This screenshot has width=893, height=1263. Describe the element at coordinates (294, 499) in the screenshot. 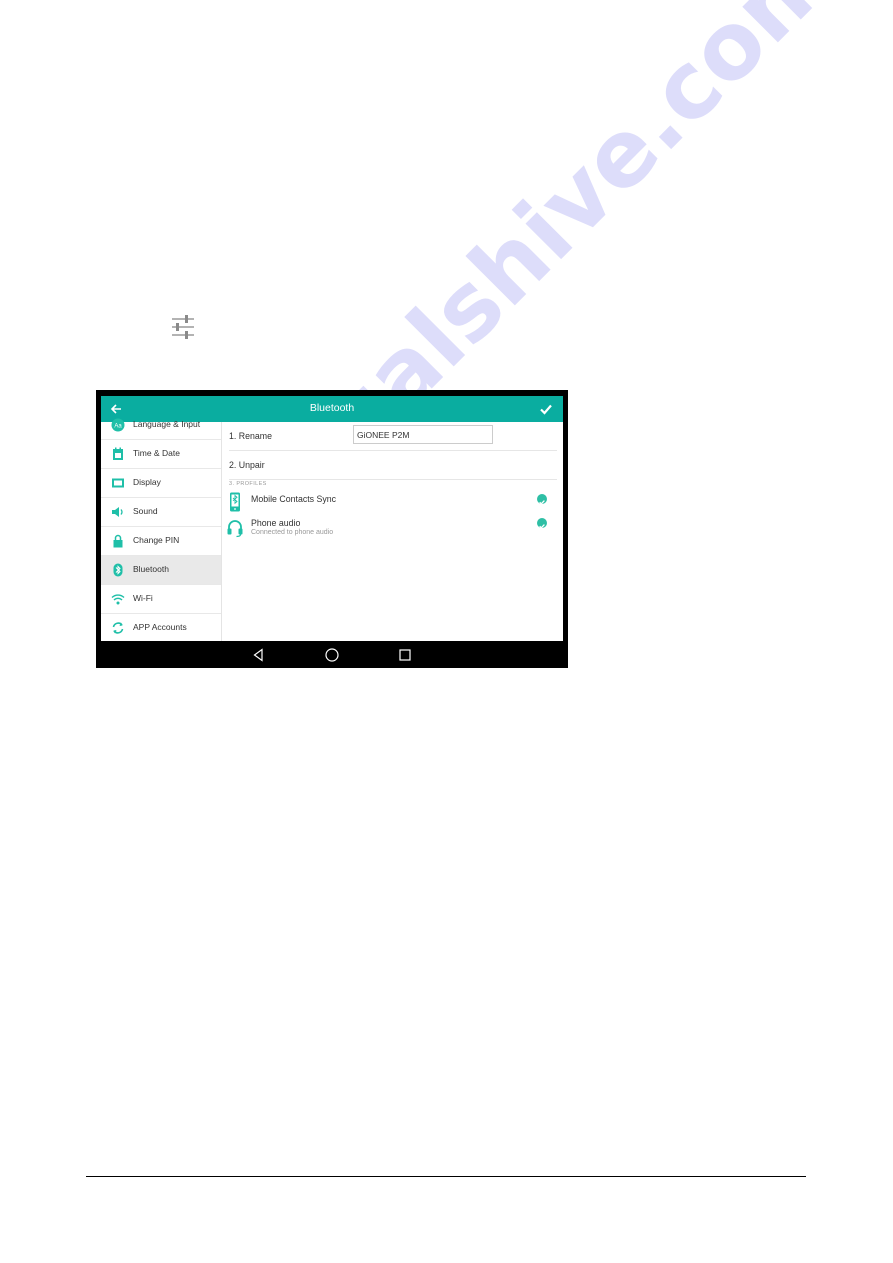

I see `profile-name: Mobile Contacts Sync` at that location.